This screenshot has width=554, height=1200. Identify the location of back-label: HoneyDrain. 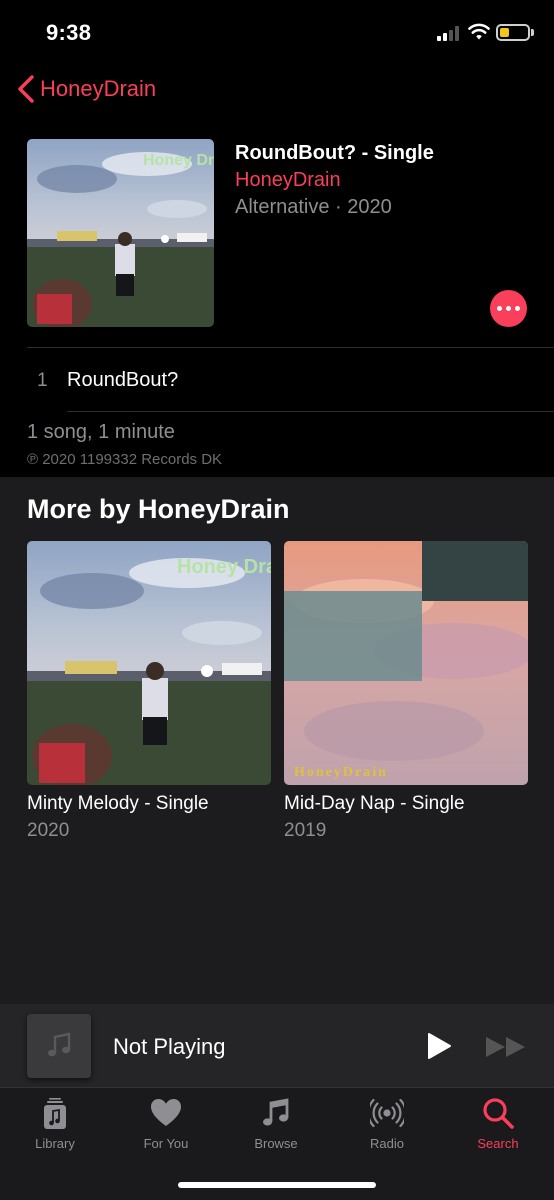
(98, 88).